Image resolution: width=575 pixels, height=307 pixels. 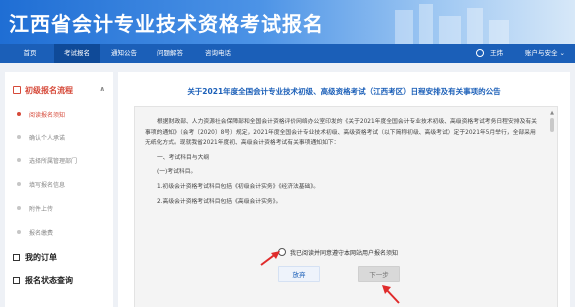 I want to click on scroll-thumb, so click(x=552, y=125).